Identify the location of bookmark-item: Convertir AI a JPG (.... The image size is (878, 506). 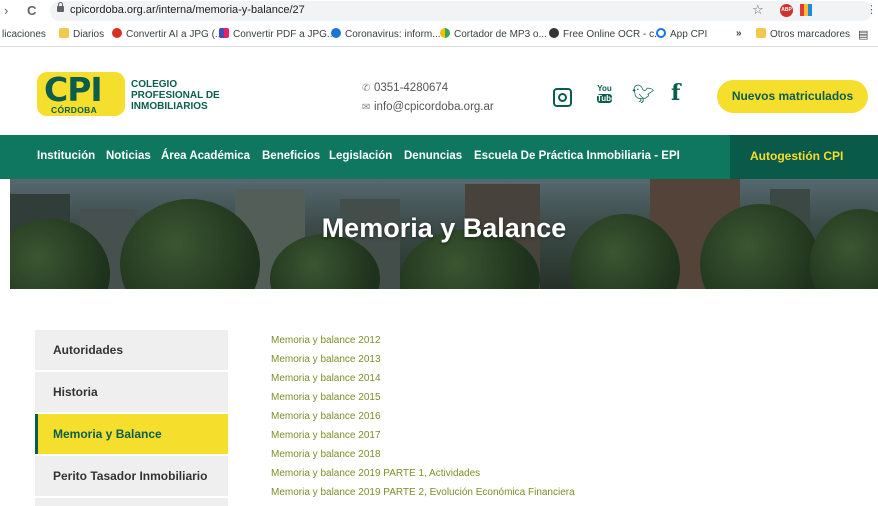
(167, 35).